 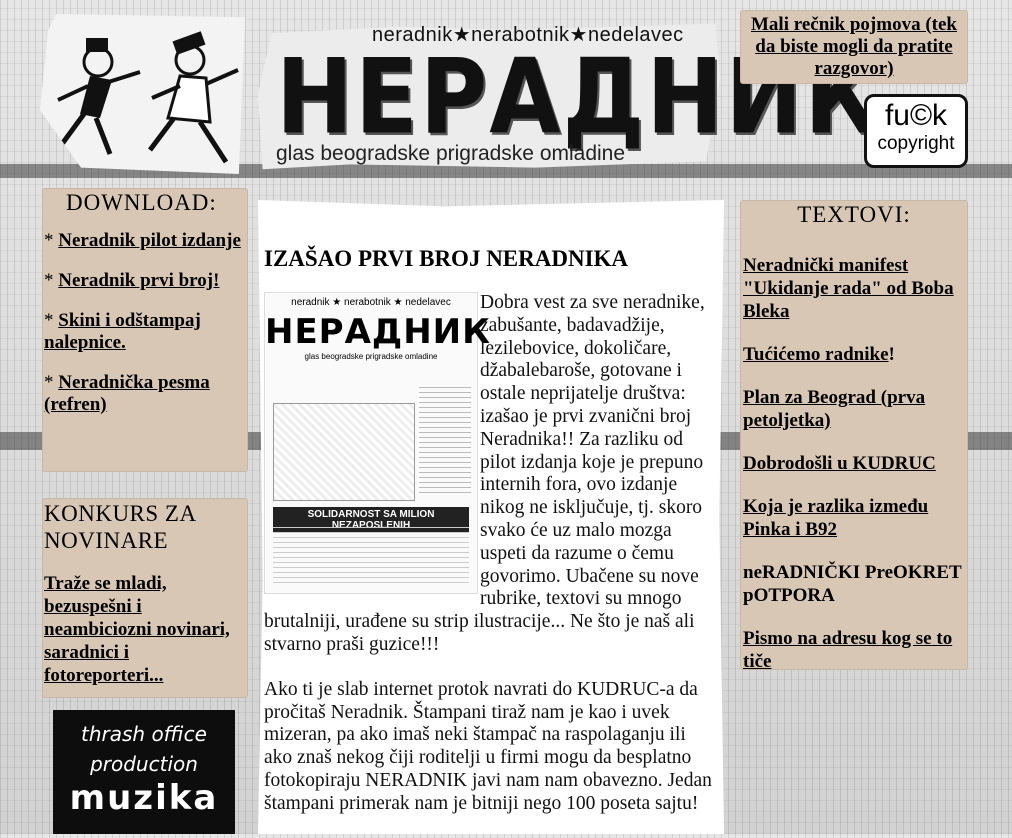 I want to click on download-link-stickers: Skini i odštampaj nalepnice., so click(x=122, y=331).